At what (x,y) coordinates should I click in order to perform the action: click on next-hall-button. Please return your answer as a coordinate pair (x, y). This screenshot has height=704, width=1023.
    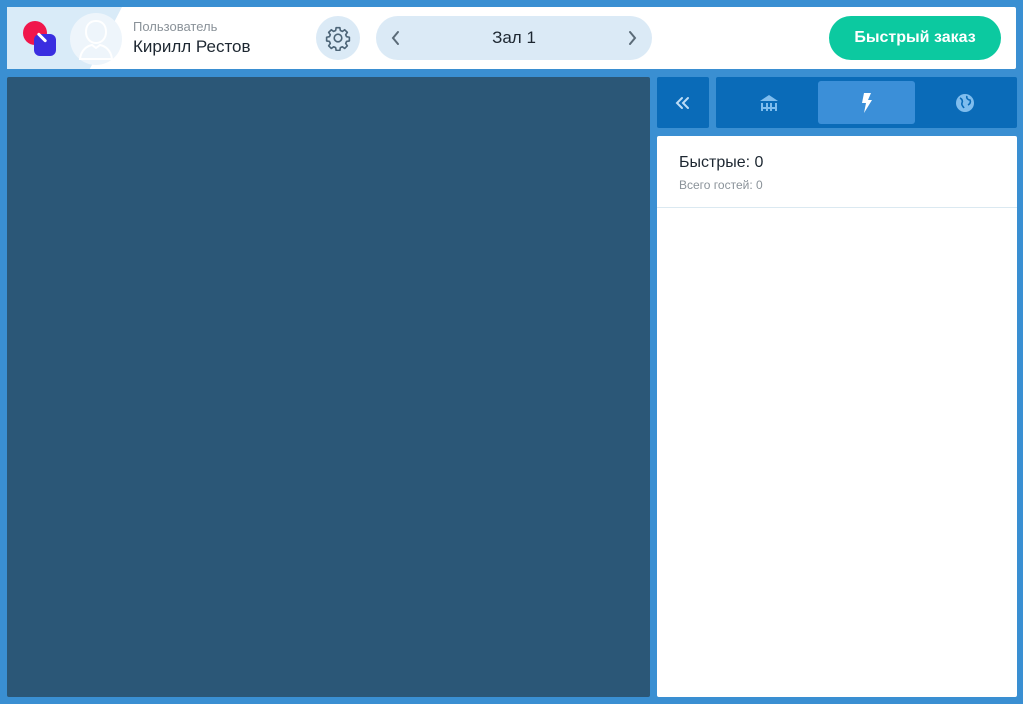
    Looking at the image, I should click on (632, 38).